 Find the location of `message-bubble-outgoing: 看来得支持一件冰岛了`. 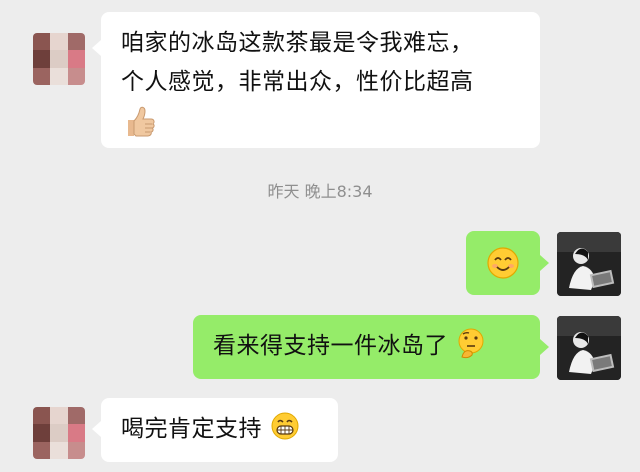

message-bubble-outgoing: 看来得支持一件冰岛了 is located at coordinates (366, 347).